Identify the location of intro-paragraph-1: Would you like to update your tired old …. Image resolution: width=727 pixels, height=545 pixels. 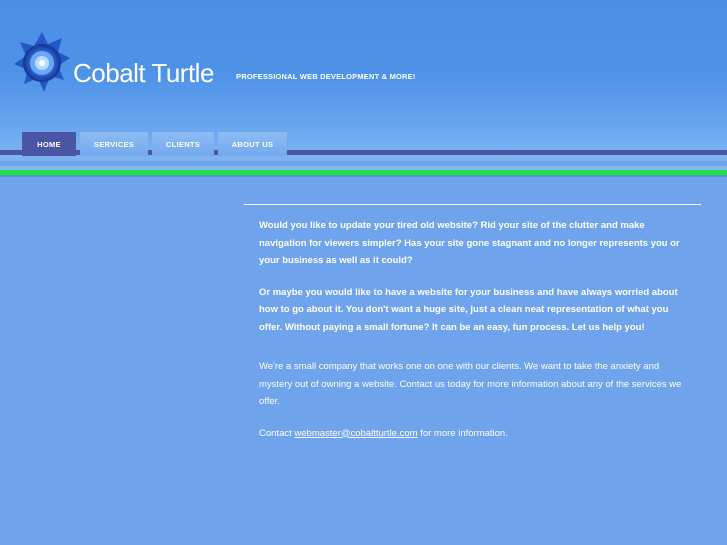
(469, 243).